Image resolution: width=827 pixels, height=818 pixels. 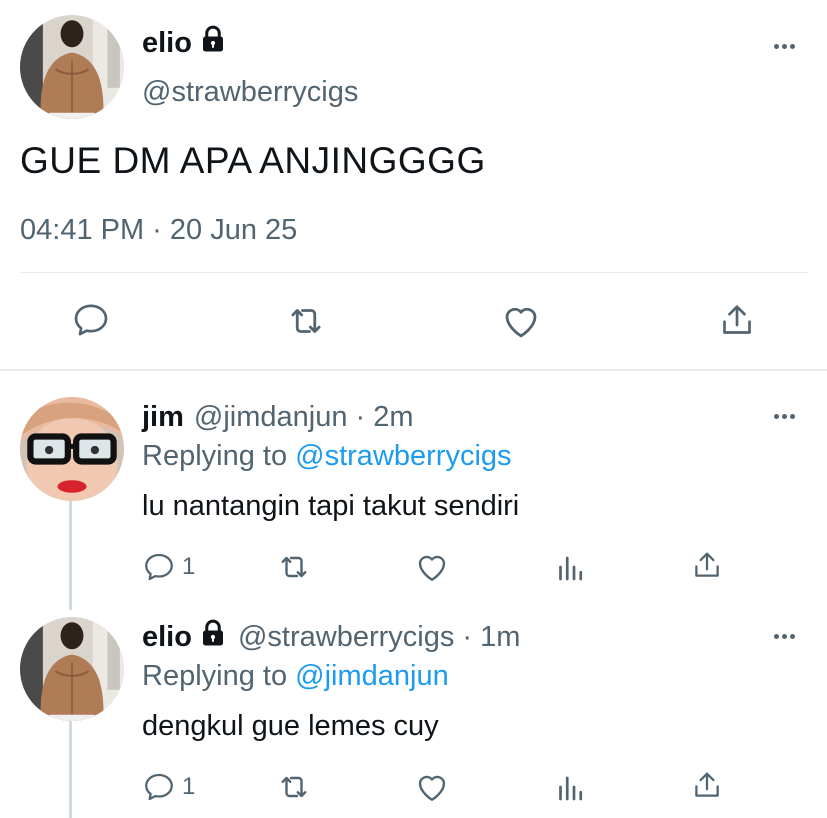 I want to click on author-name-row: elio, so click(x=185, y=43).